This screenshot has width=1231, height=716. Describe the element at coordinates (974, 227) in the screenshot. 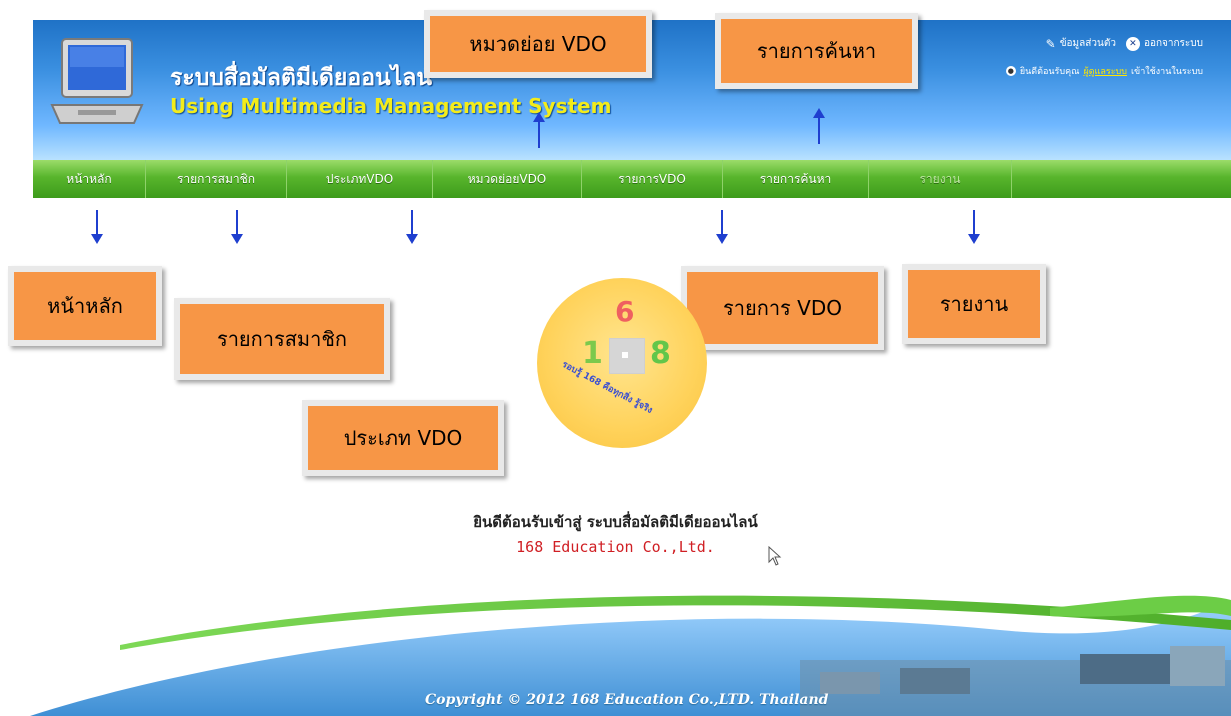

I see `arrow-down-report` at that location.